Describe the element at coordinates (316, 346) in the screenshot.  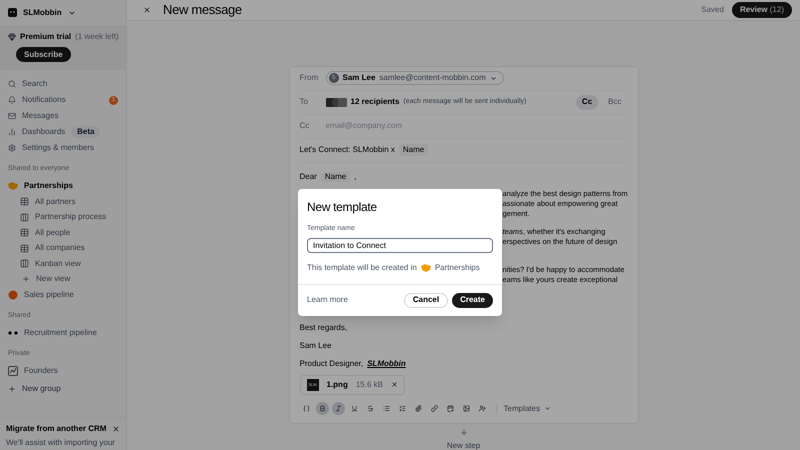
I see `signature-name: Sam Lee` at that location.